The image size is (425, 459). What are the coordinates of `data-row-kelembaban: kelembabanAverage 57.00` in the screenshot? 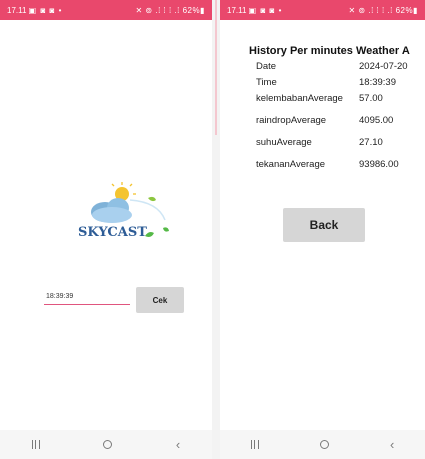 It's located at (319, 98).